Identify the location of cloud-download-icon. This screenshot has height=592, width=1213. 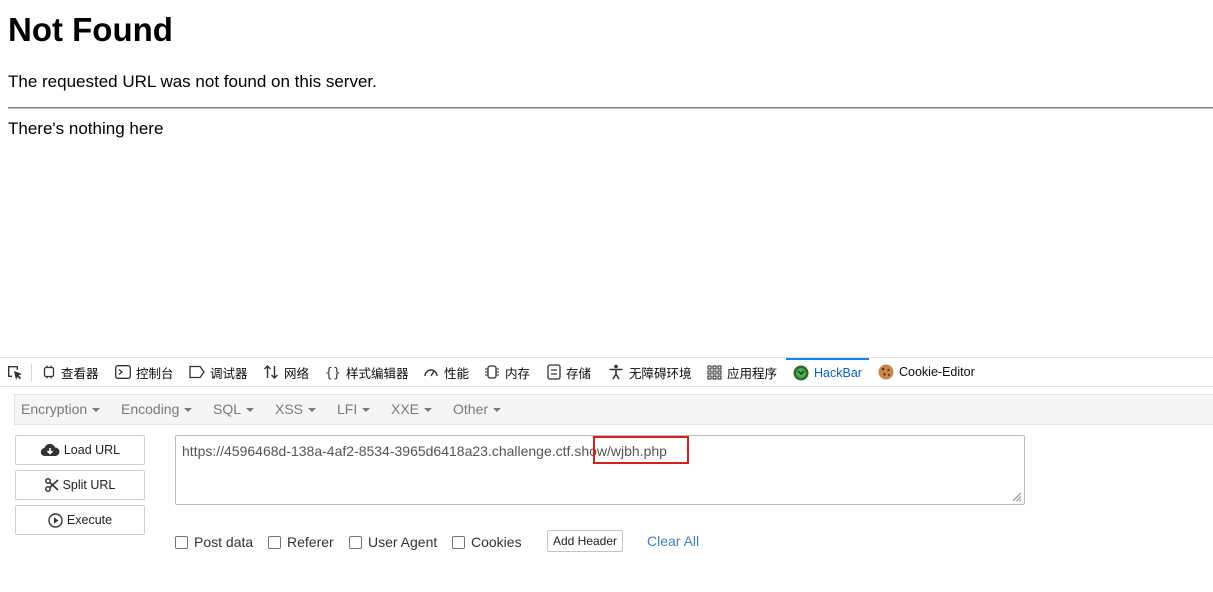
(50, 450).